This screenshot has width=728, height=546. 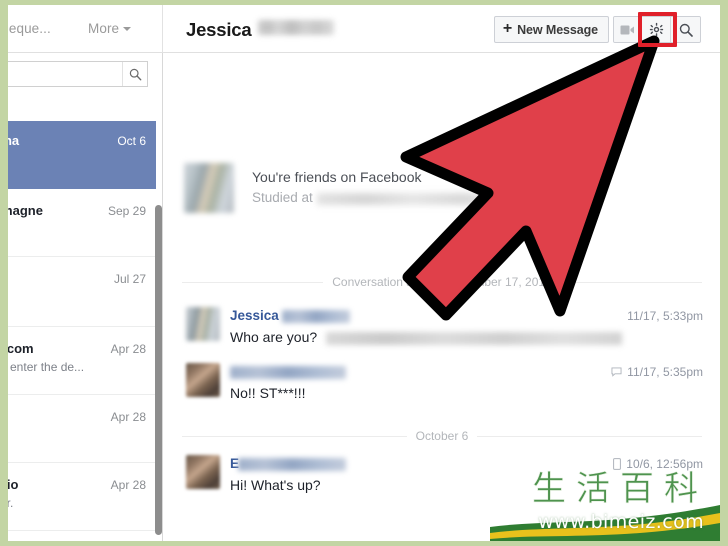 What do you see at coordinates (131, 141) in the screenshot?
I see `conversation-date: Oct 6` at bounding box center [131, 141].